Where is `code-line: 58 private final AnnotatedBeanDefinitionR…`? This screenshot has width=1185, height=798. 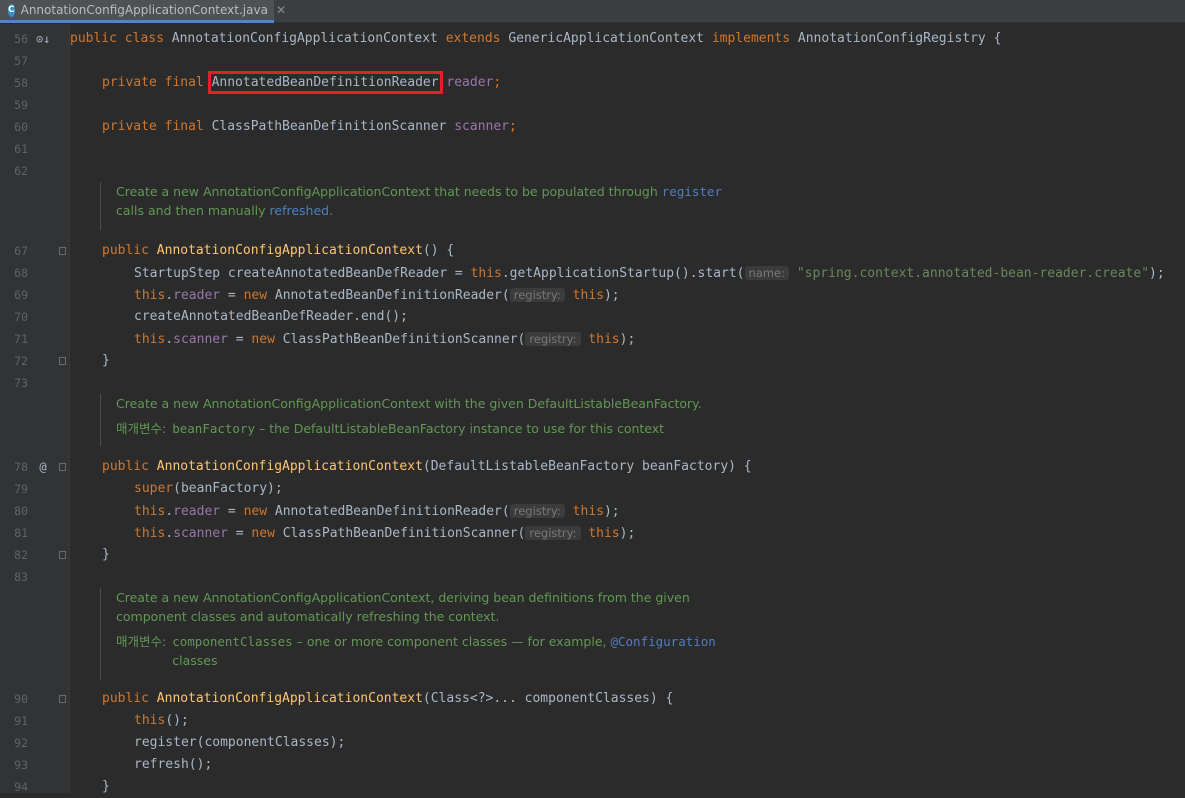
code-line: 58 private final AnnotatedBeanDefinitionR… is located at coordinates (592, 82).